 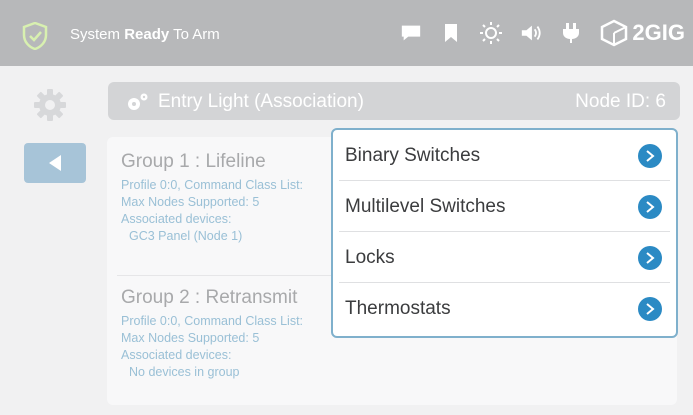 I want to click on 2gig-logo-icon, so click(x=614, y=33).